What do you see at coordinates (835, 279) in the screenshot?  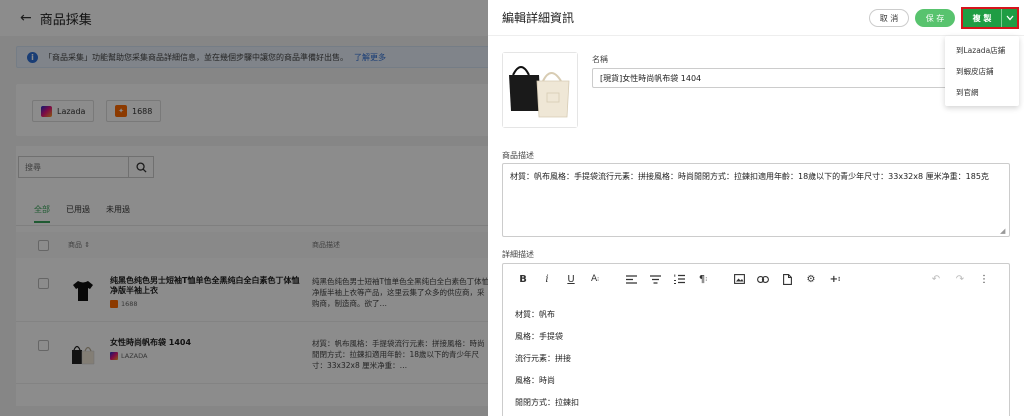 I see `insert-more-icon: + ⁝` at bounding box center [835, 279].